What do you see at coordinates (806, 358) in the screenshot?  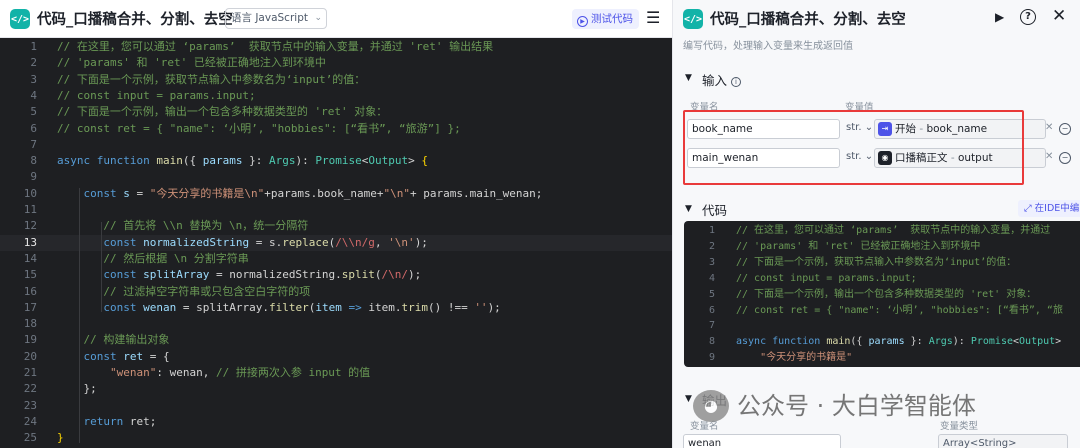 I see `code-text: "今天分享的书籍是"` at bounding box center [806, 358].